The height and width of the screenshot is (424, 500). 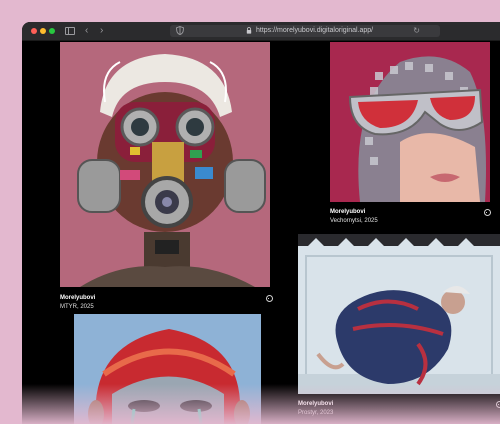 What do you see at coordinates (167, 369) in the screenshot?
I see `artwork-image-portrait` at bounding box center [167, 369].